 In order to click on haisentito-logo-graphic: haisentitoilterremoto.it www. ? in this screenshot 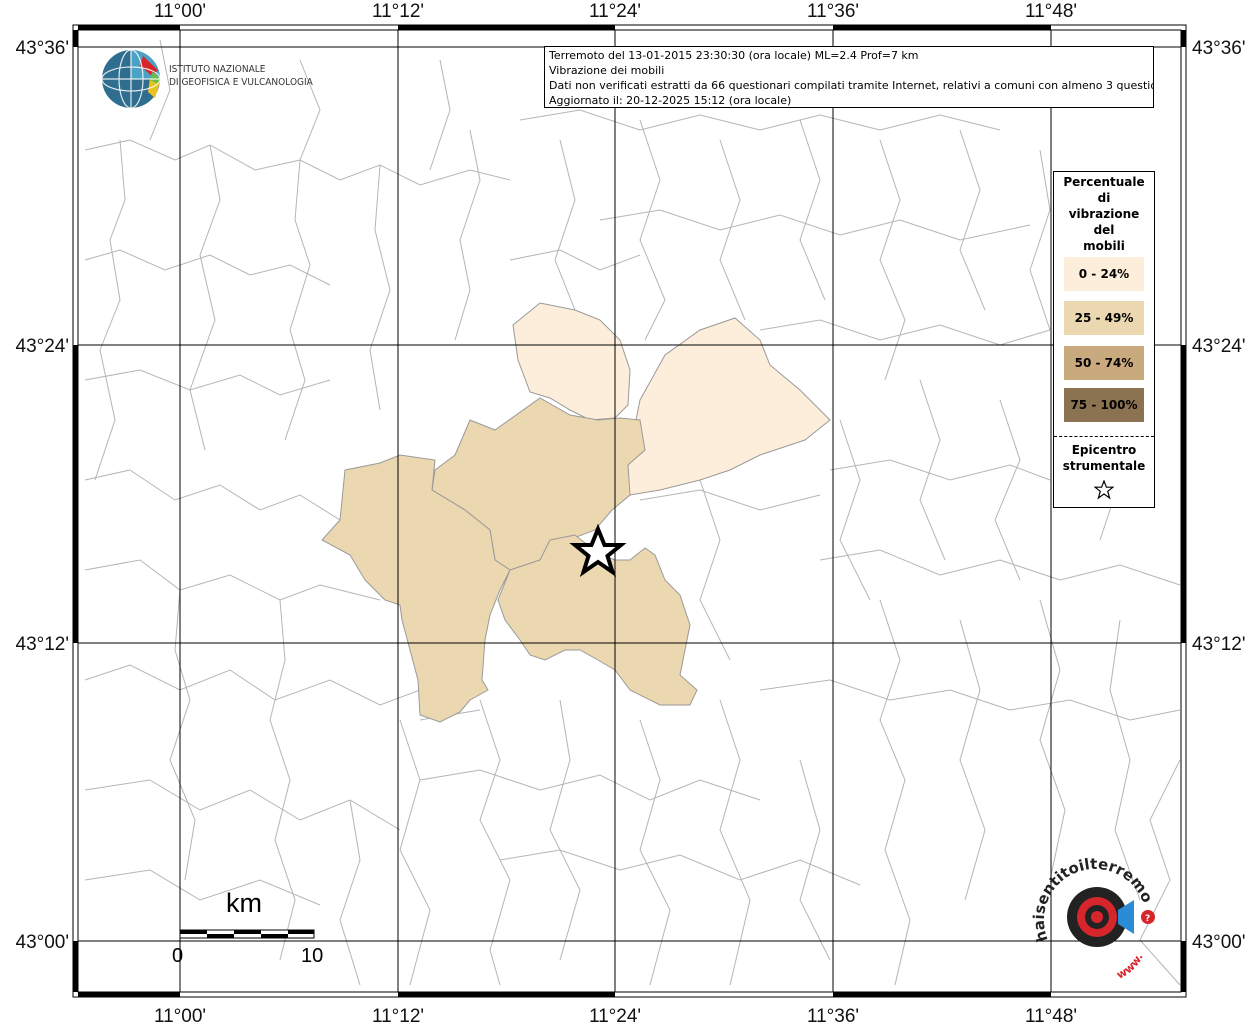, I will do `click(1091, 911)`.